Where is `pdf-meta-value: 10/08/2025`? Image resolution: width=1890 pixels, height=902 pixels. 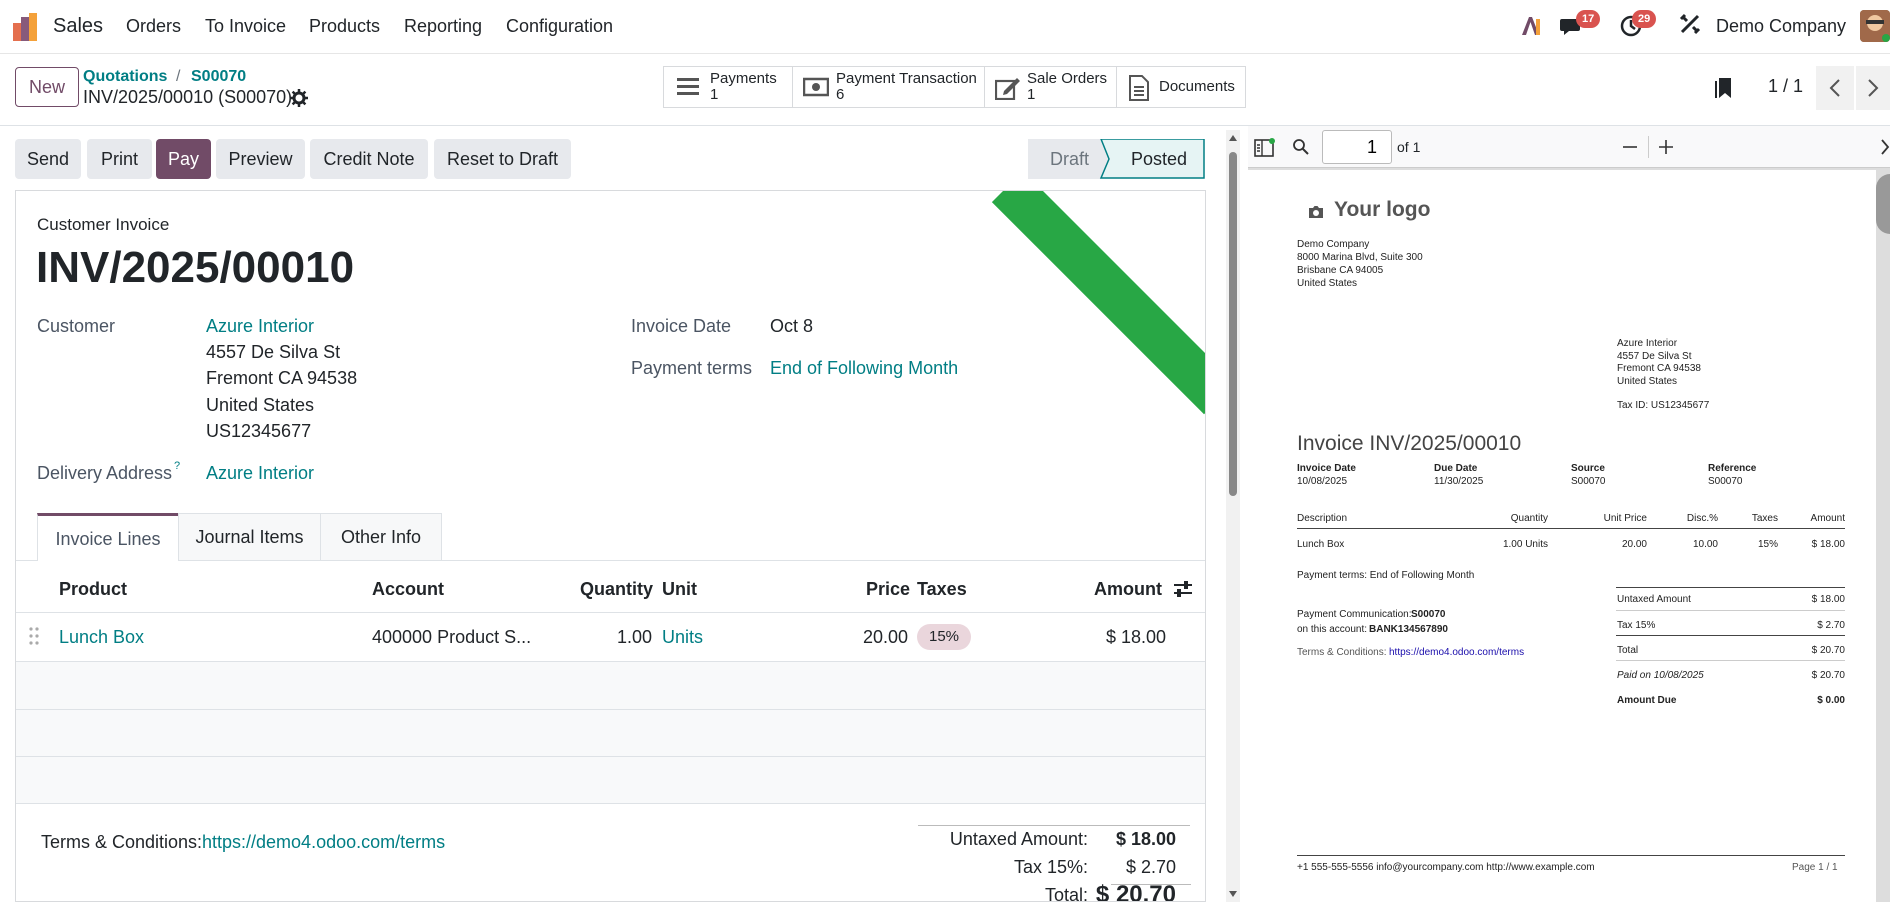 pdf-meta-value: 10/08/2025 is located at coordinates (1322, 481).